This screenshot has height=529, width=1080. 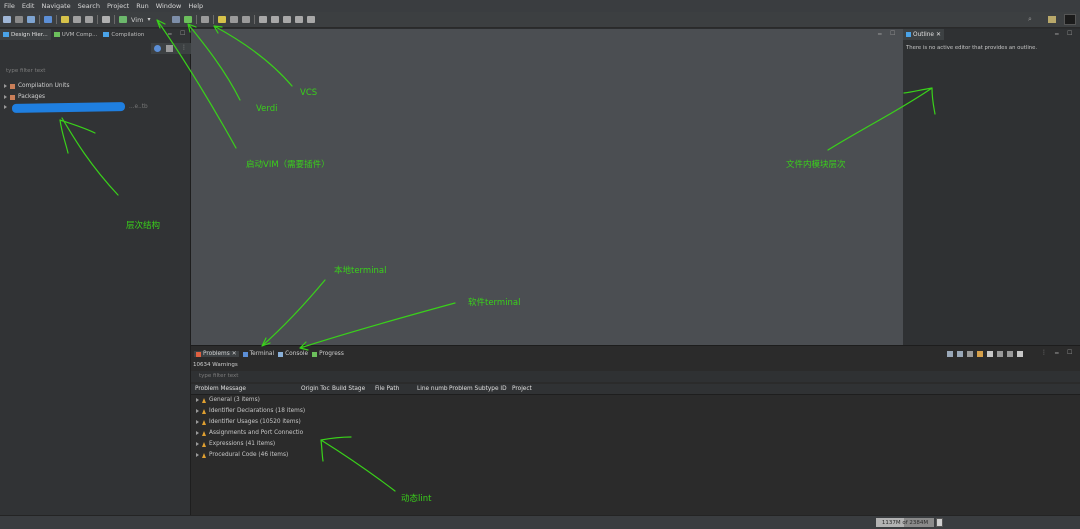 What do you see at coordinates (970, 354) in the screenshot?
I see `word-wrap-icon` at bounding box center [970, 354].